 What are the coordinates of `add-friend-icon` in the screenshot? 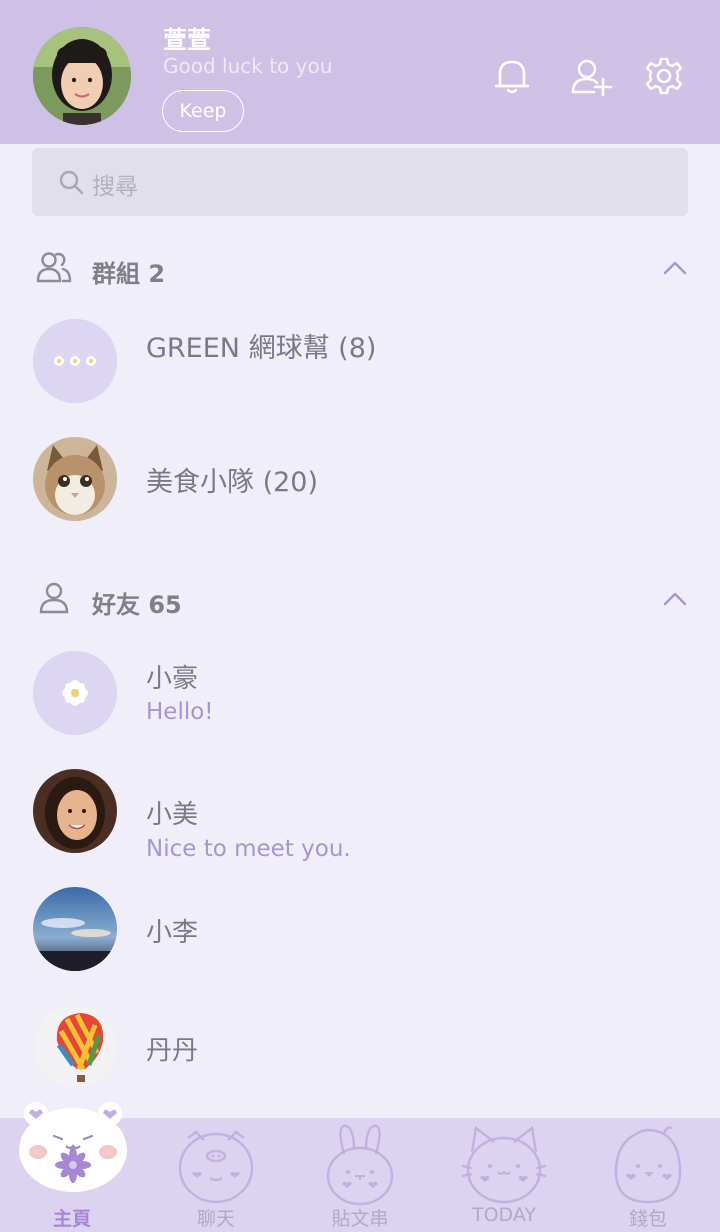 It's located at (591, 76).